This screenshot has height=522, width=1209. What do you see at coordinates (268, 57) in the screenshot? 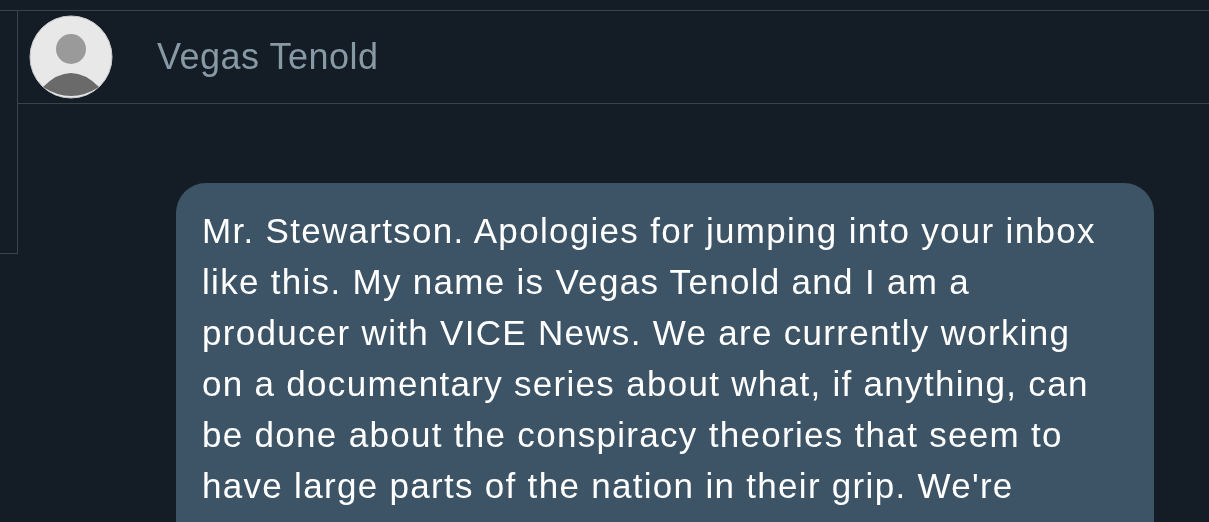
I see `contact-name: Vegas Tenold` at bounding box center [268, 57].